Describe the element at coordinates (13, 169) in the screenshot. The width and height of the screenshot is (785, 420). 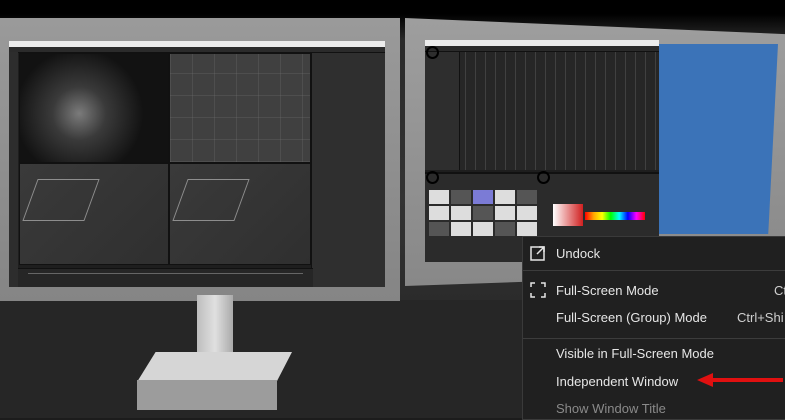
I see `left-app-toolbar` at that location.